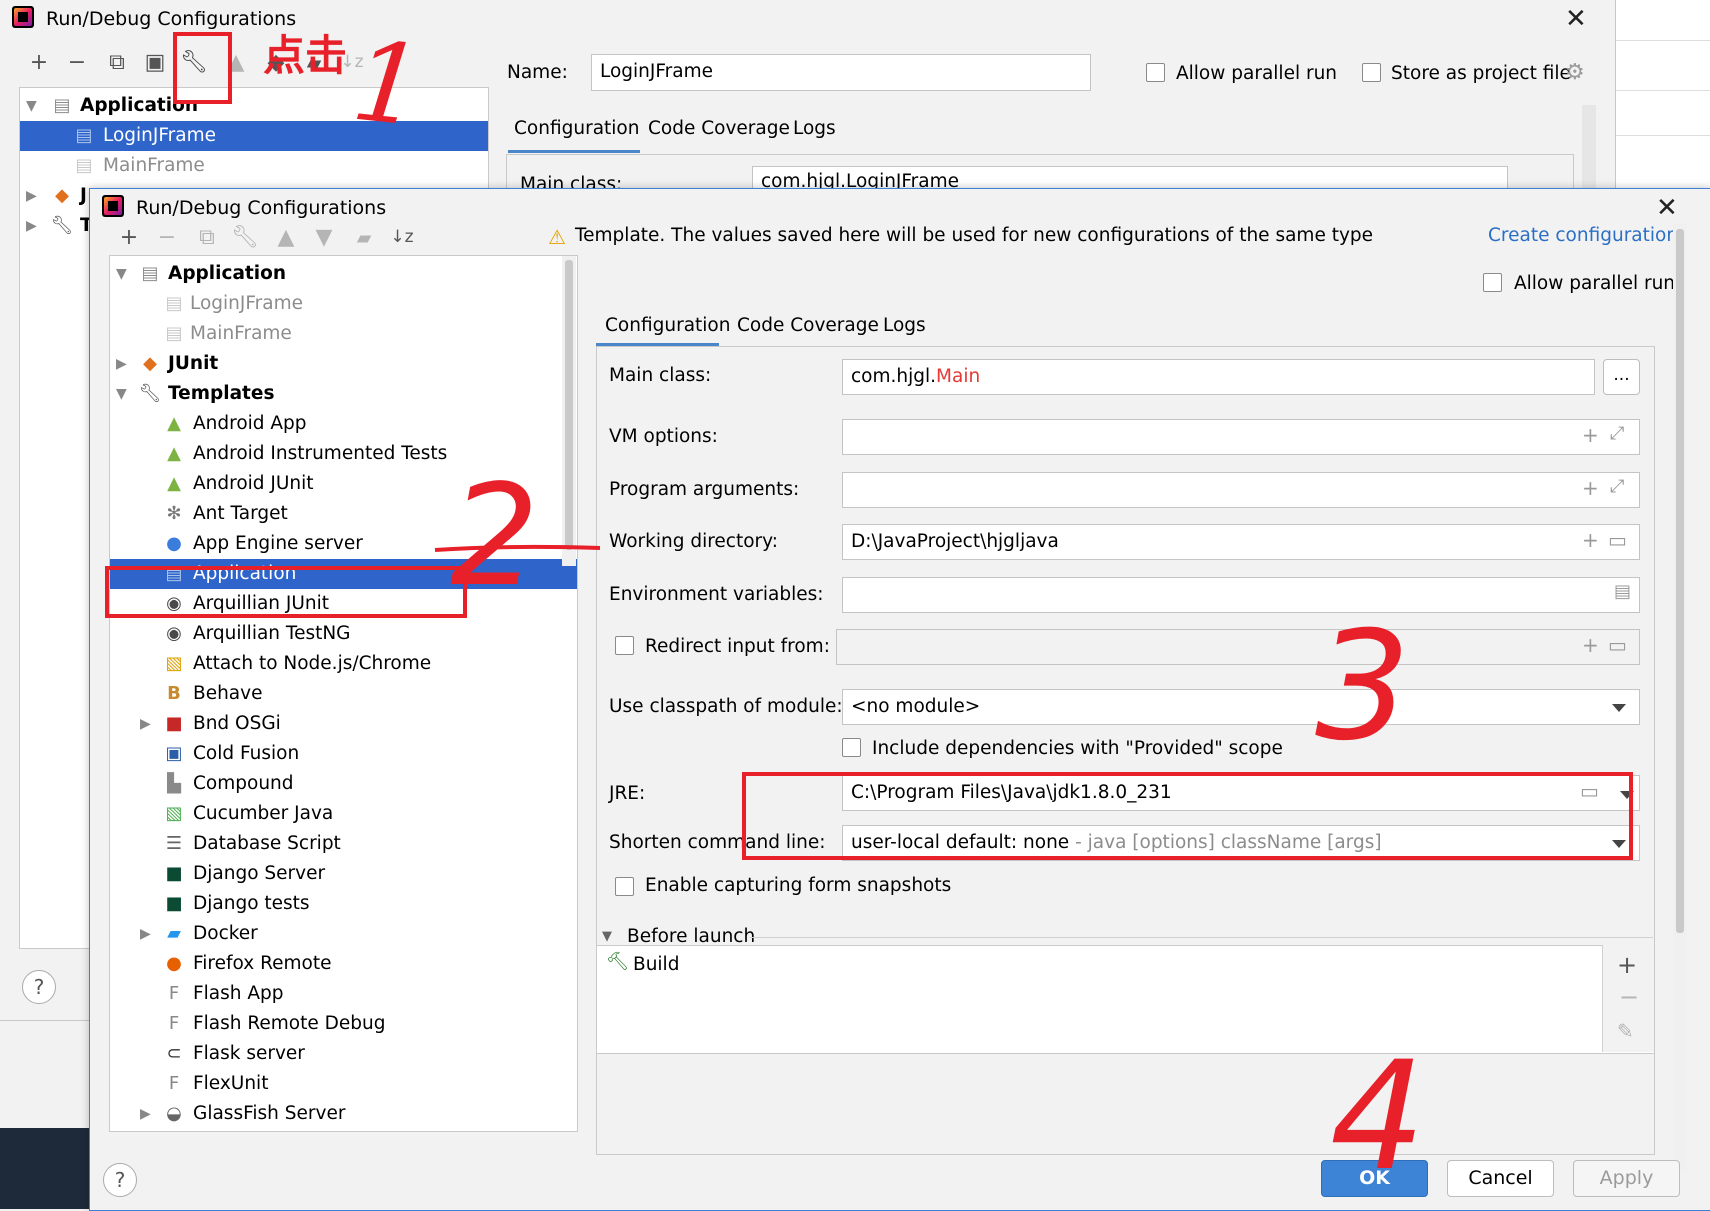  Describe the element at coordinates (1583, 235) in the screenshot. I see `create-configuration-link: Create configuration` at that location.